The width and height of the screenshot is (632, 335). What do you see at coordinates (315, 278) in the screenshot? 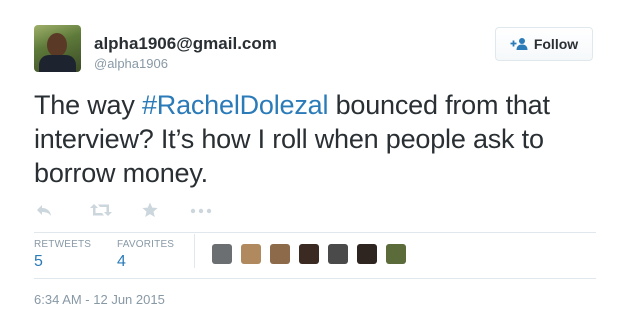
I see `stats-bottom-divider` at bounding box center [315, 278].